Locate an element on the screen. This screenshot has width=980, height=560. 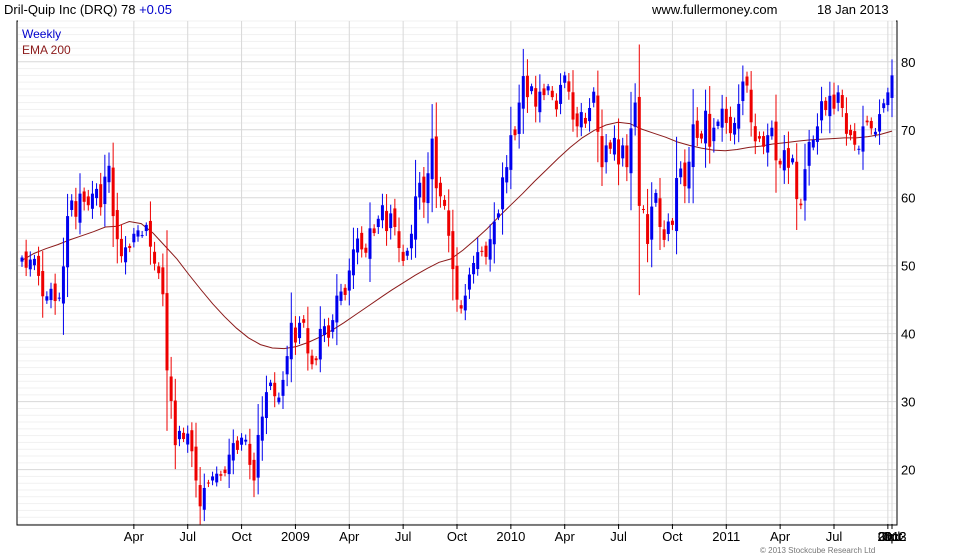
x-tick-label: Jul is located at coordinates (403, 536).